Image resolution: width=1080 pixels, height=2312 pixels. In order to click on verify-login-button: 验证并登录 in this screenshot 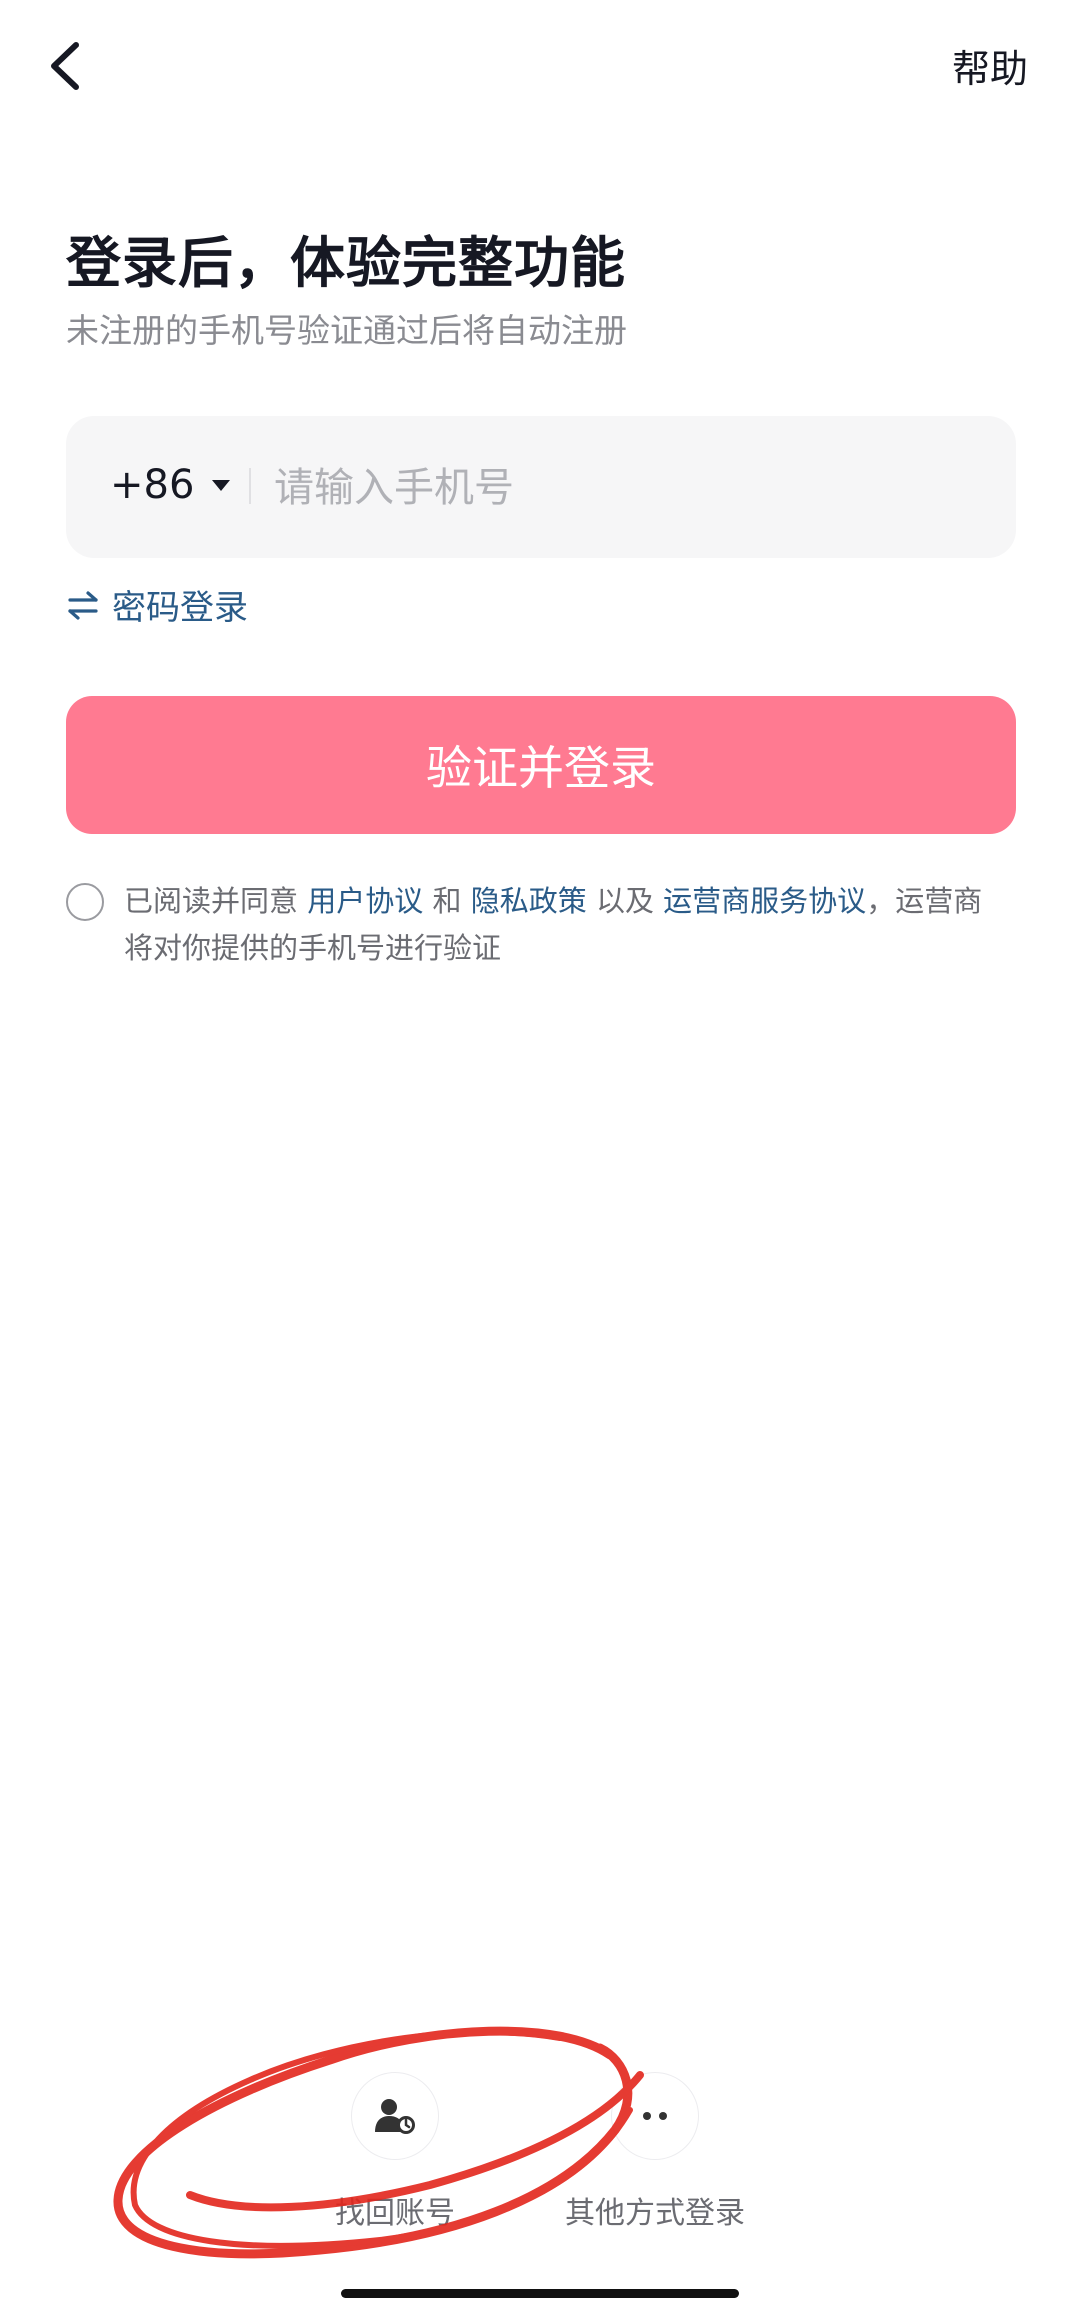, I will do `click(541, 765)`.